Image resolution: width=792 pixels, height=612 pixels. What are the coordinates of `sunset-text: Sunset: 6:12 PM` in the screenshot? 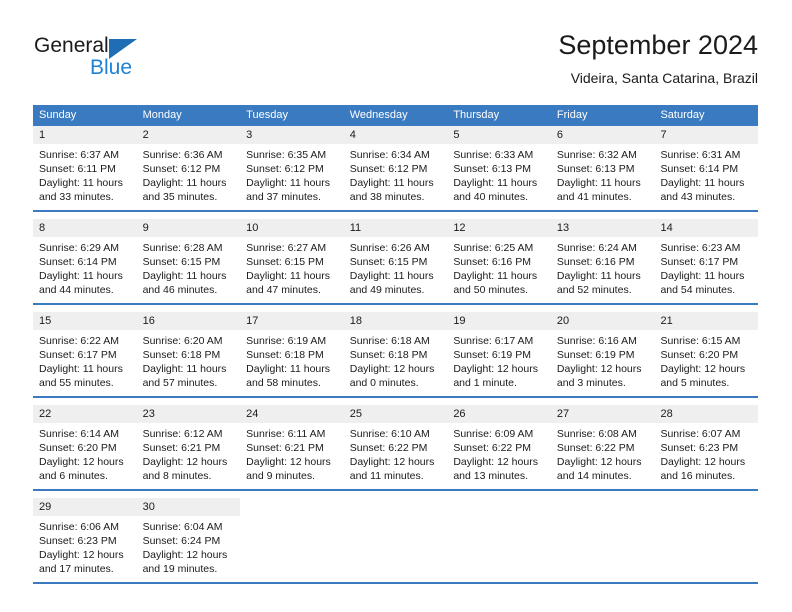 It's located at (388, 169).